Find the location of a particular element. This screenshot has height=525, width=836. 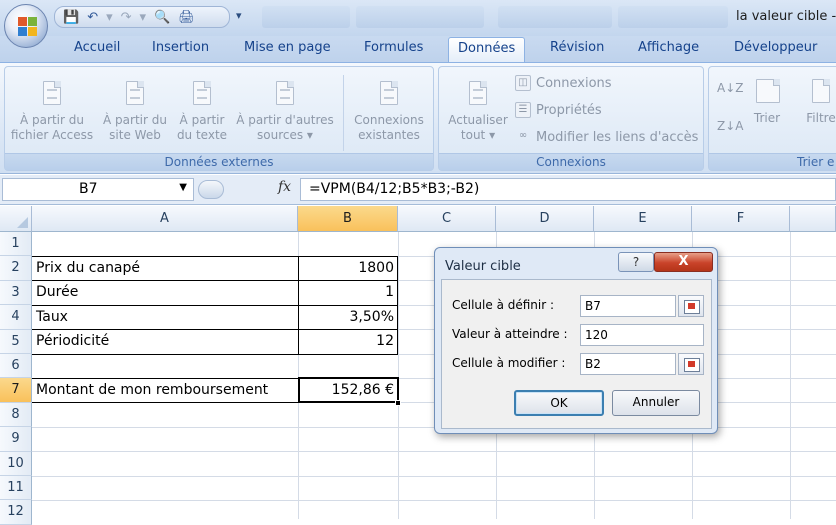

customize-qat-icon: ▾ is located at coordinates (239, 15).